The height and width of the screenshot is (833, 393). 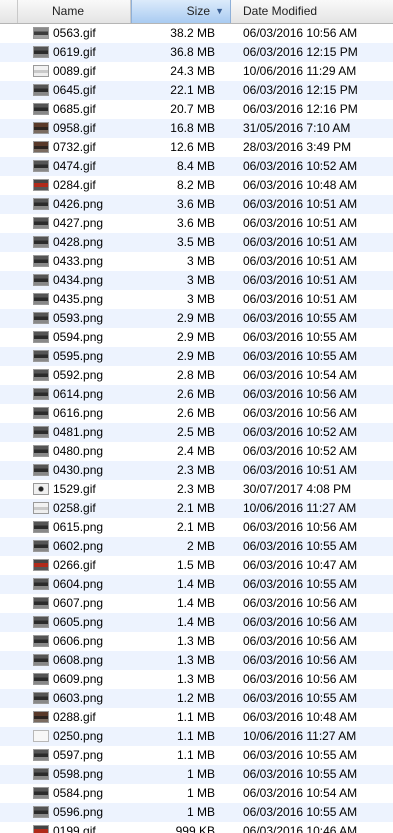 I want to click on file-row: 0592.png 2.8 MB 06/03/2016 10:54 AM, so click(x=196, y=375).